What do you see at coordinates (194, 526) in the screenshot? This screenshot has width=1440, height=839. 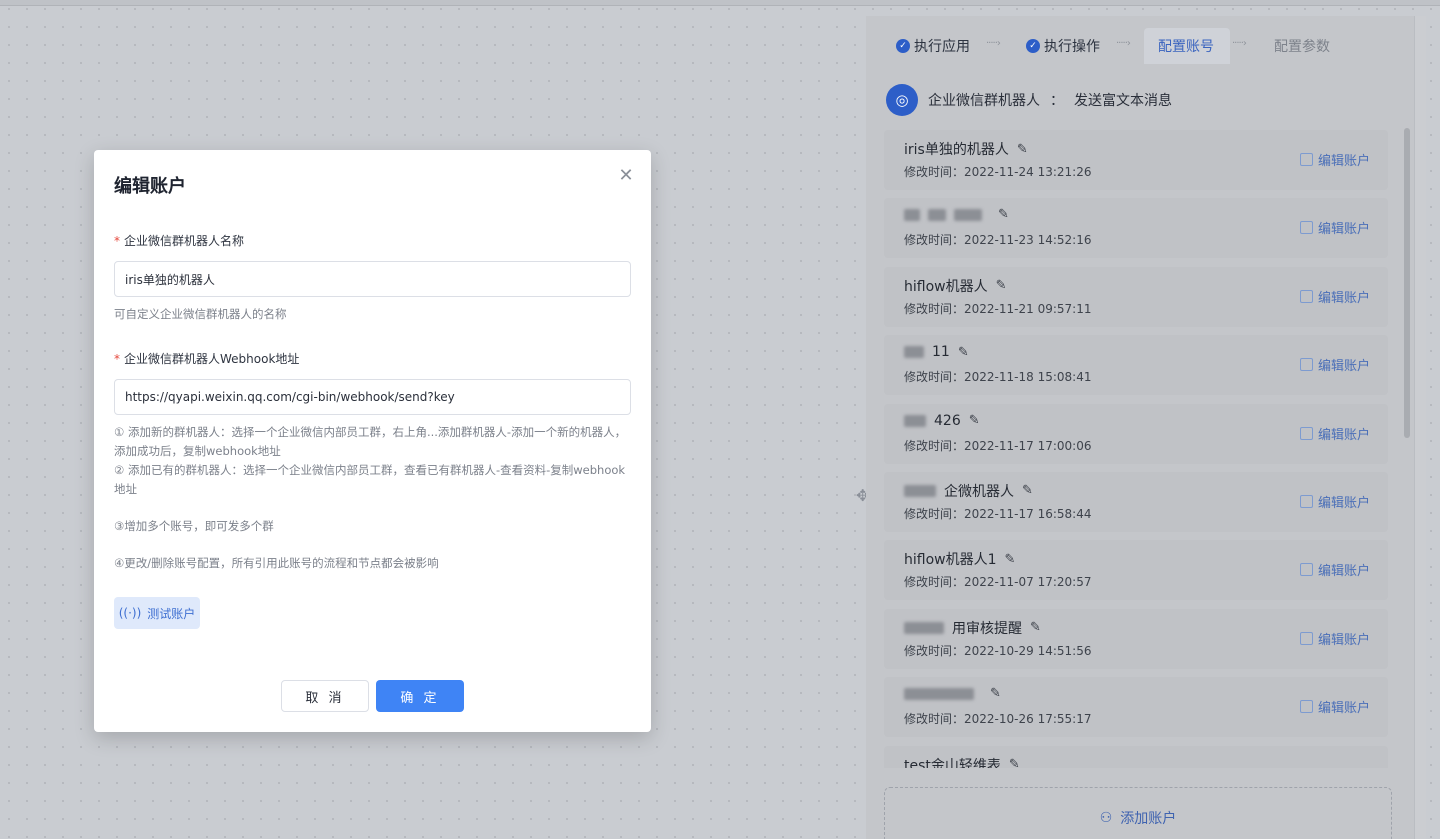 I see `help-step-3: ③增加多个账号，即可发多个群` at bounding box center [194, 526].